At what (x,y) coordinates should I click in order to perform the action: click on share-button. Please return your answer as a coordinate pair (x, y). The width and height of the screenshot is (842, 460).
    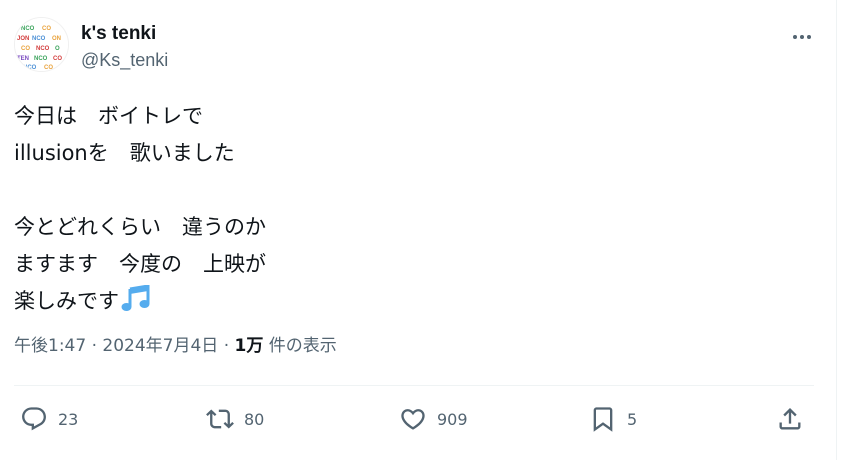
    Looking at the image, I should click on (790, 419).